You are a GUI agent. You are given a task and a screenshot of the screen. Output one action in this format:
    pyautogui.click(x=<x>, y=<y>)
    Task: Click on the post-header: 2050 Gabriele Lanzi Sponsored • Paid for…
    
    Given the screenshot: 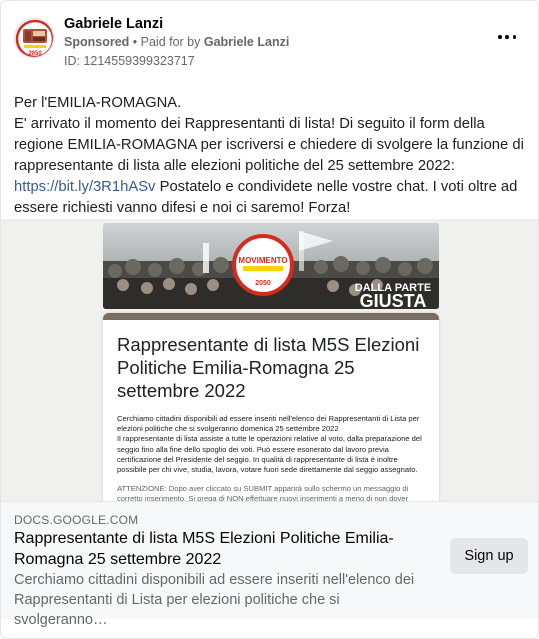 What is the action you would take?
    pyautogui.click(x=269, y=44)
    